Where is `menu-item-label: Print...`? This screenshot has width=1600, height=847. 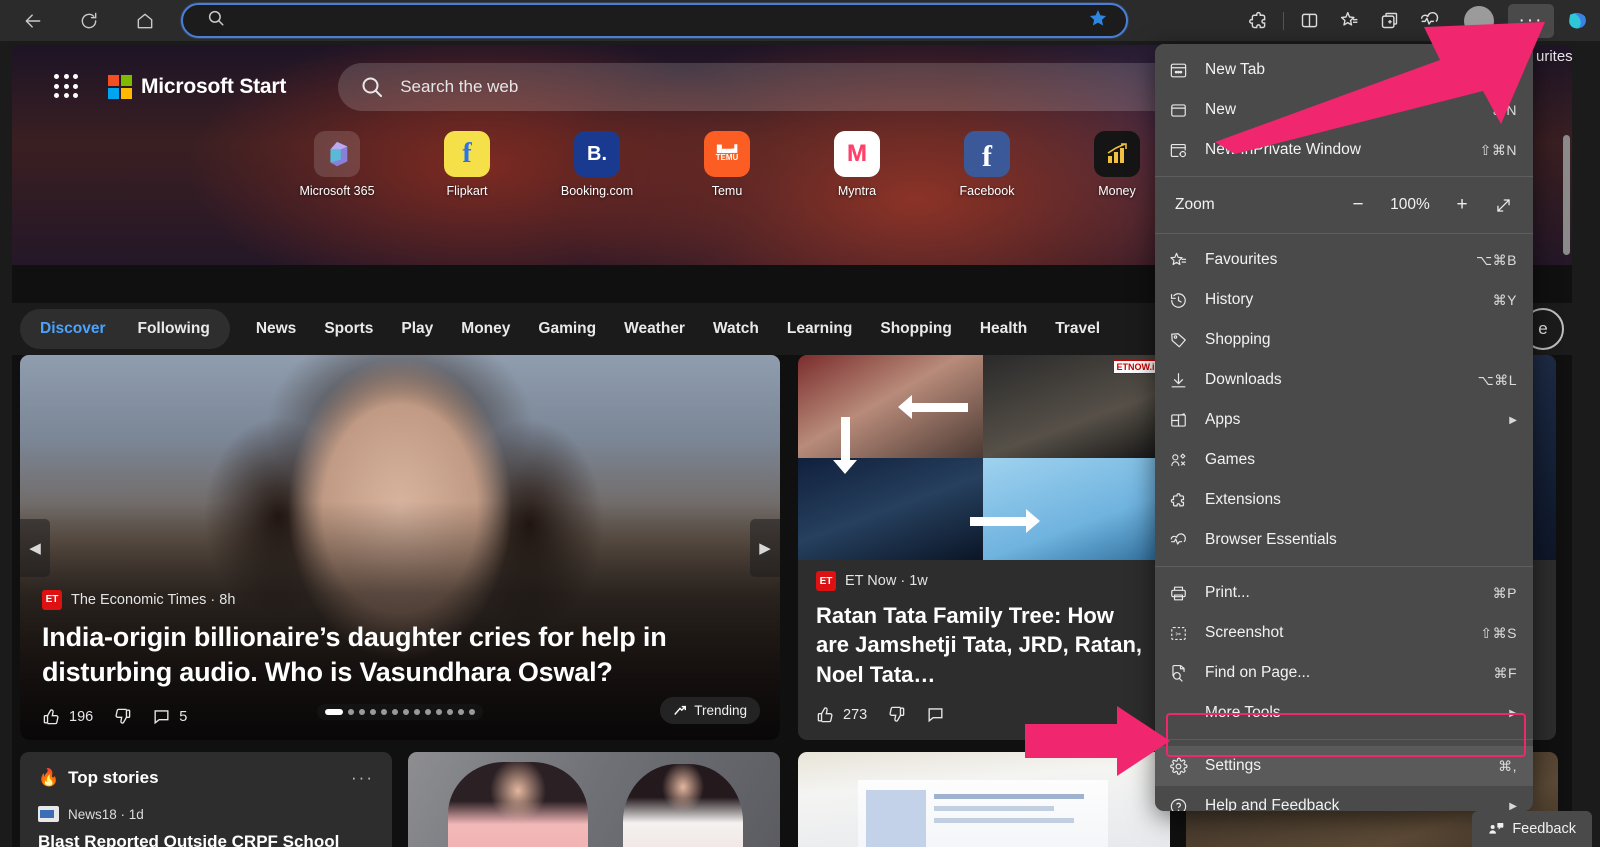 menu-item-label: Print... is located at coordinates (1227, 592).